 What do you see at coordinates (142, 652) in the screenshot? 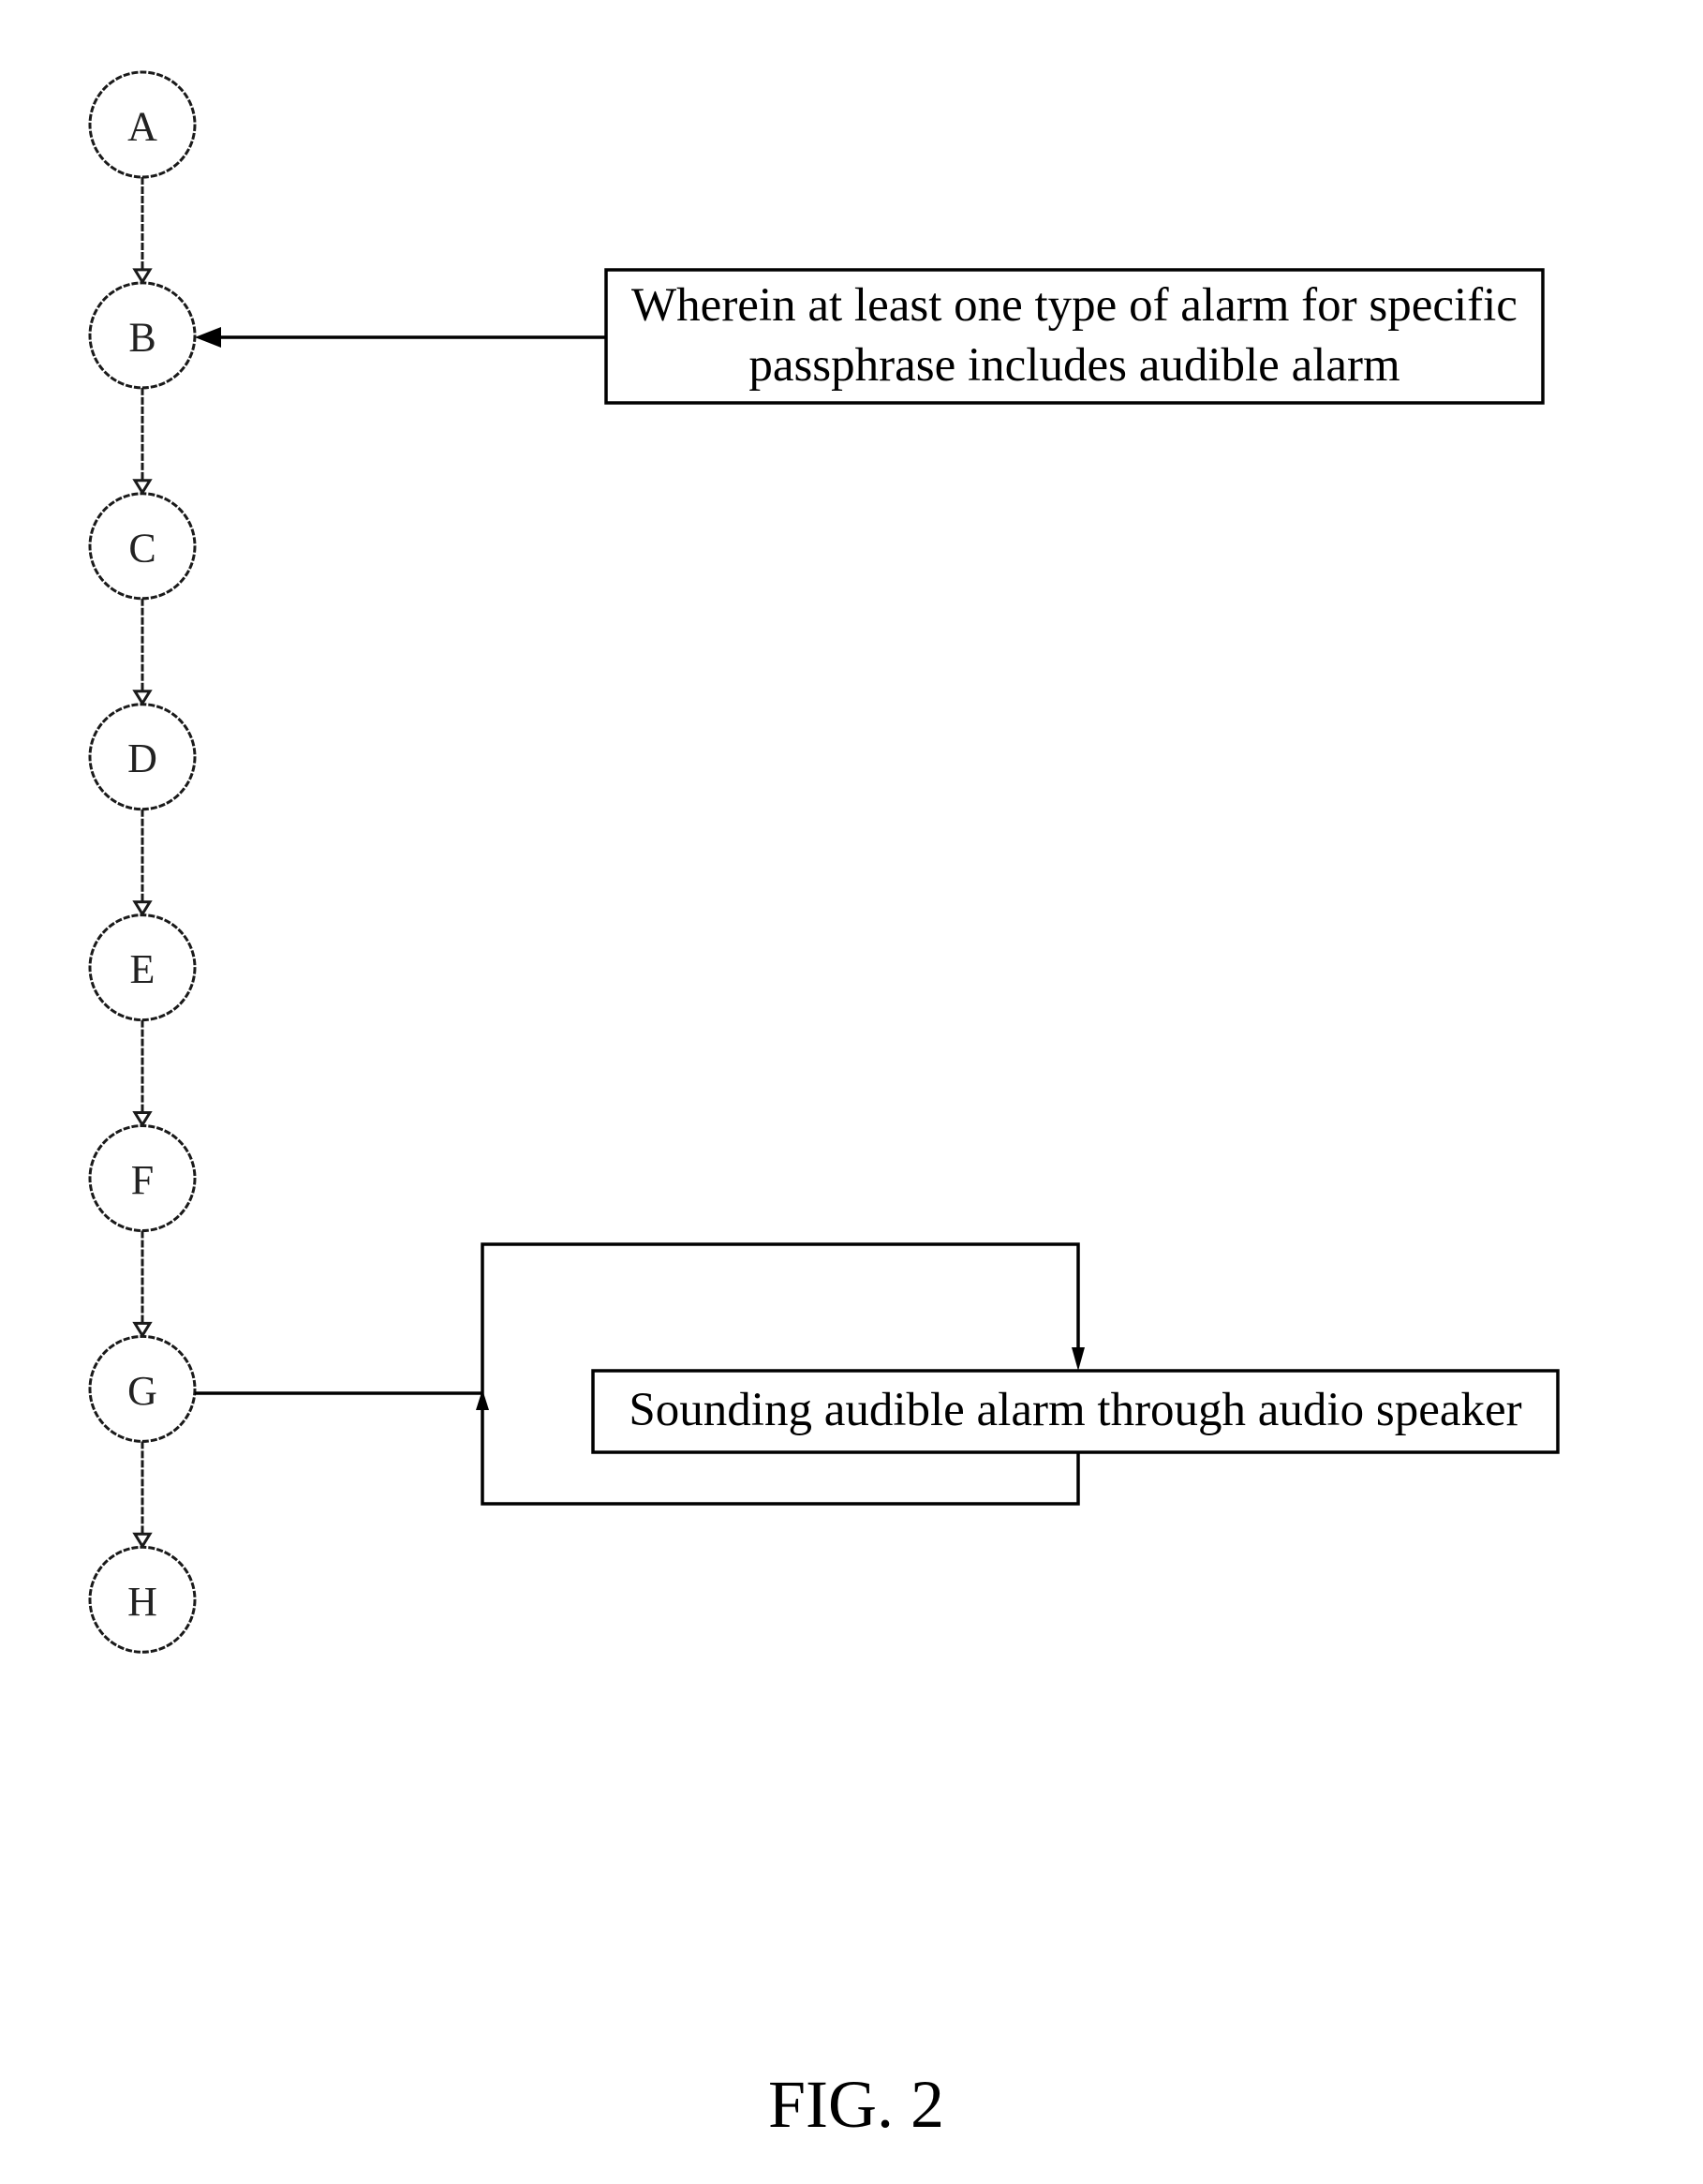
I see `edge-c-d` at bounding box center [142, 652].